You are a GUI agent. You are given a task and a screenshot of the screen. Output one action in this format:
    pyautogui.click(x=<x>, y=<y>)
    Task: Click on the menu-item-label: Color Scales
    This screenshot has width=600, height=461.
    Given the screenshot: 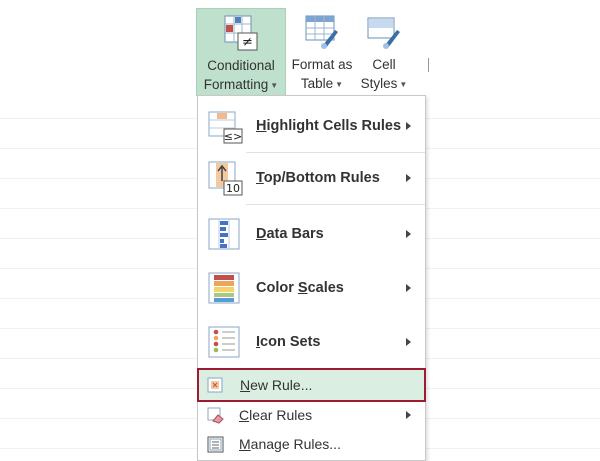 What is the action you would take?
    pyautogui.click(x=300, y=288)
    